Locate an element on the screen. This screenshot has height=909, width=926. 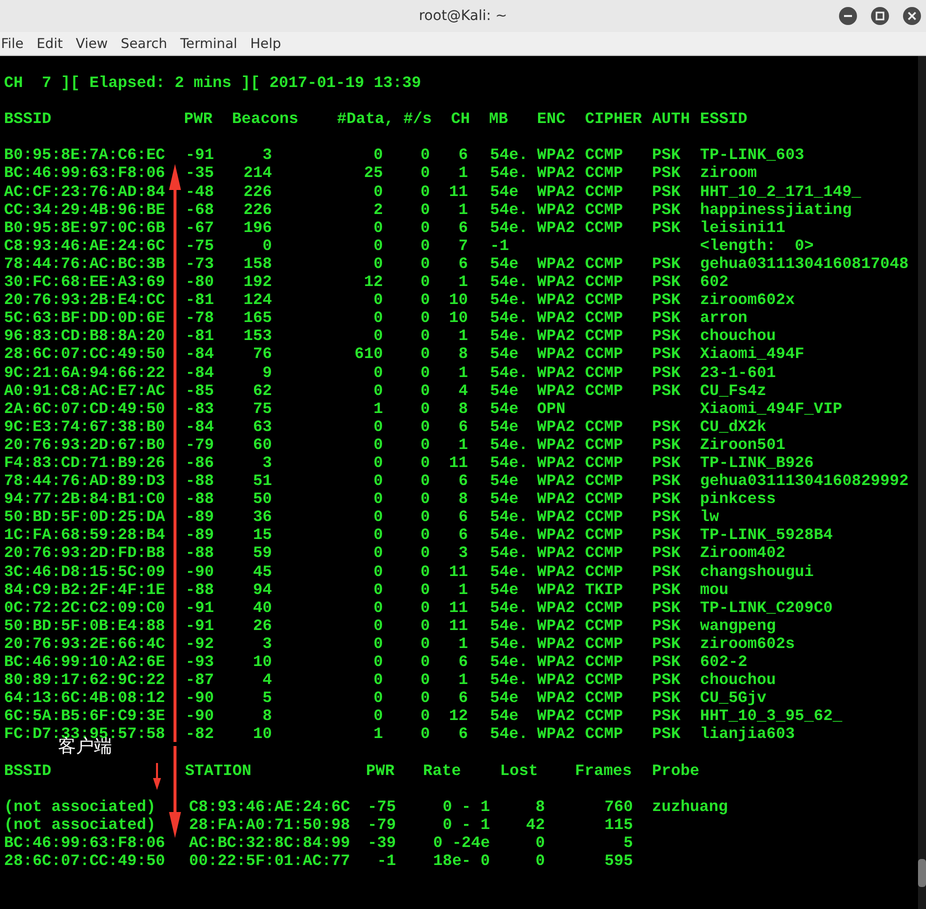
bssid-cell: 5C:63:BF:DD:0D:6E is located at coordinates (85, 318).